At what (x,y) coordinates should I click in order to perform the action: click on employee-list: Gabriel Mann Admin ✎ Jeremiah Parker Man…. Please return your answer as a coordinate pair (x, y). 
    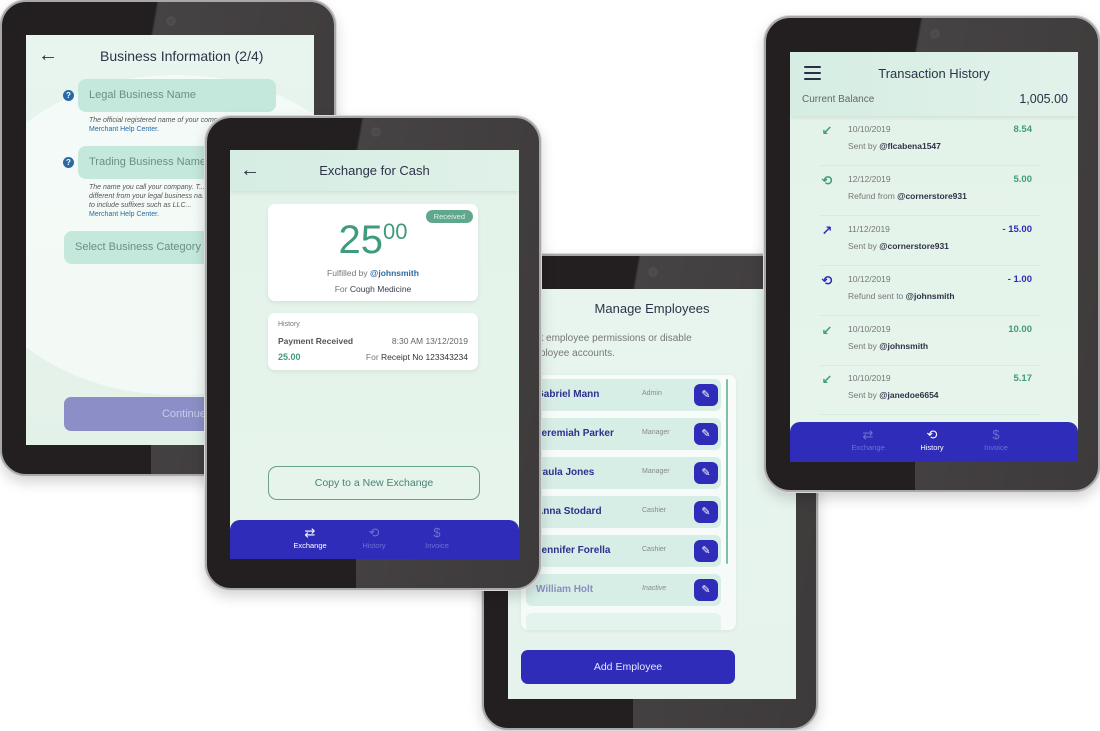
    Looking at the image, I should click on (628, 502).